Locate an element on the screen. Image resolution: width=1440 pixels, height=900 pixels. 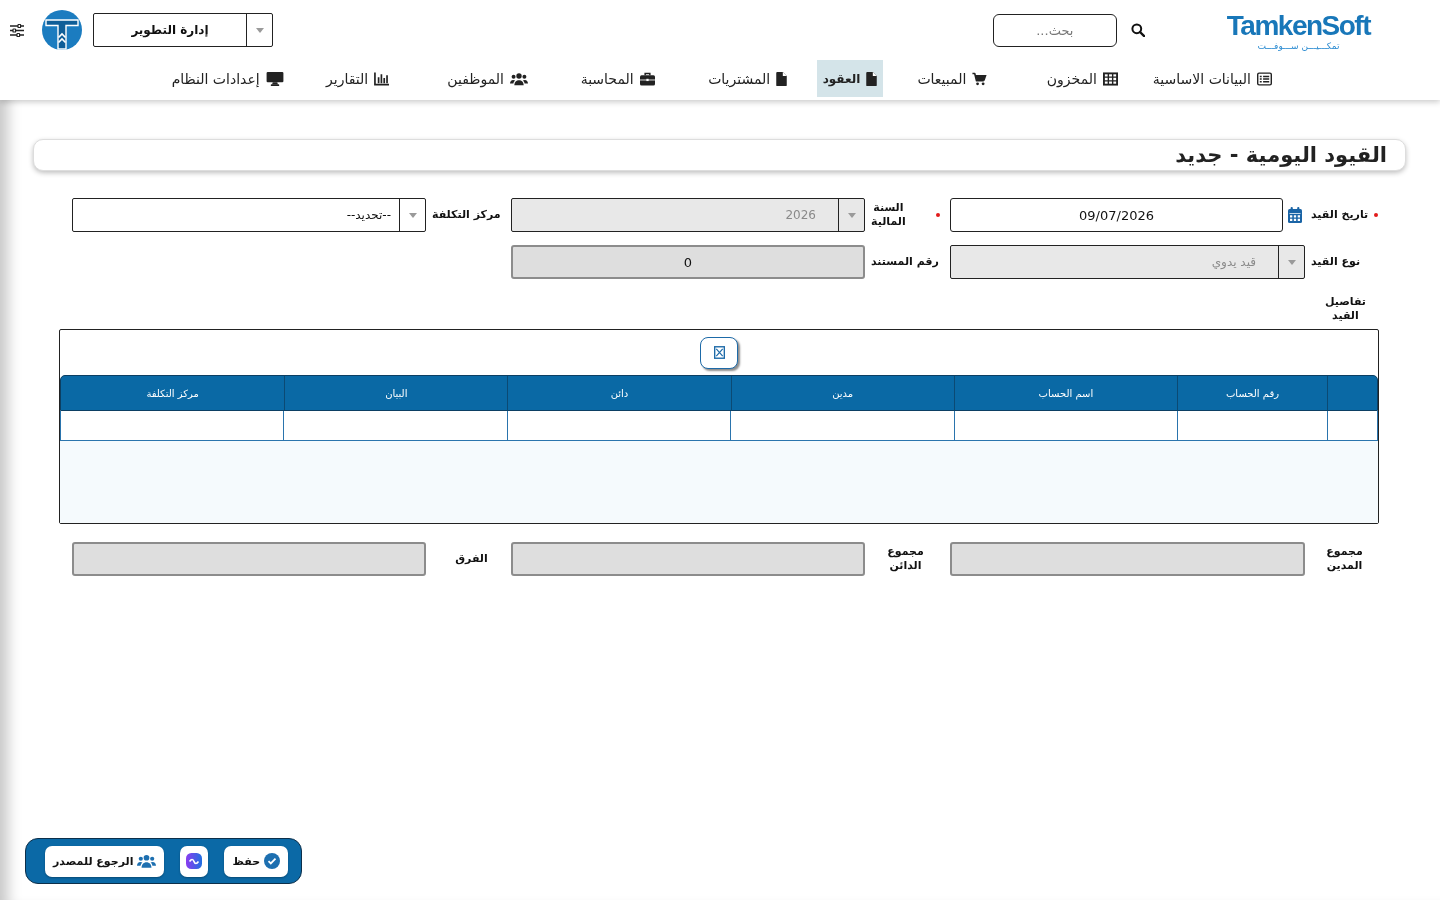
nav-tab: المشتريات is located at coordinates (747, 78).